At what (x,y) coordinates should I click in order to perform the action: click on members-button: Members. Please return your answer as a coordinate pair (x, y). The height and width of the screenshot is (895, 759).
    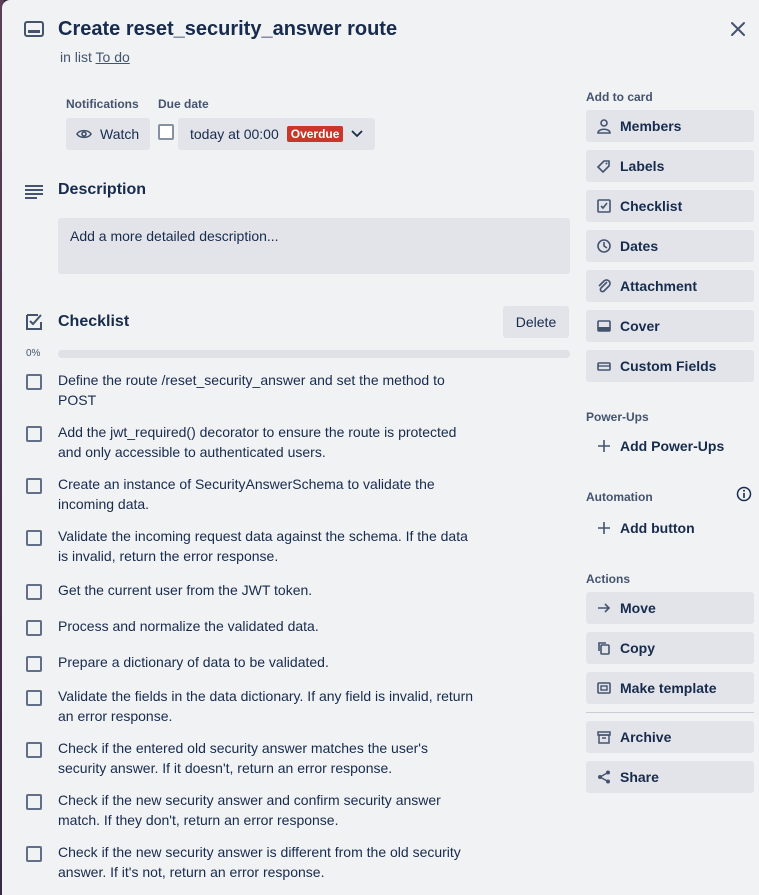
    Looking at the image, I should click on (670, 126).